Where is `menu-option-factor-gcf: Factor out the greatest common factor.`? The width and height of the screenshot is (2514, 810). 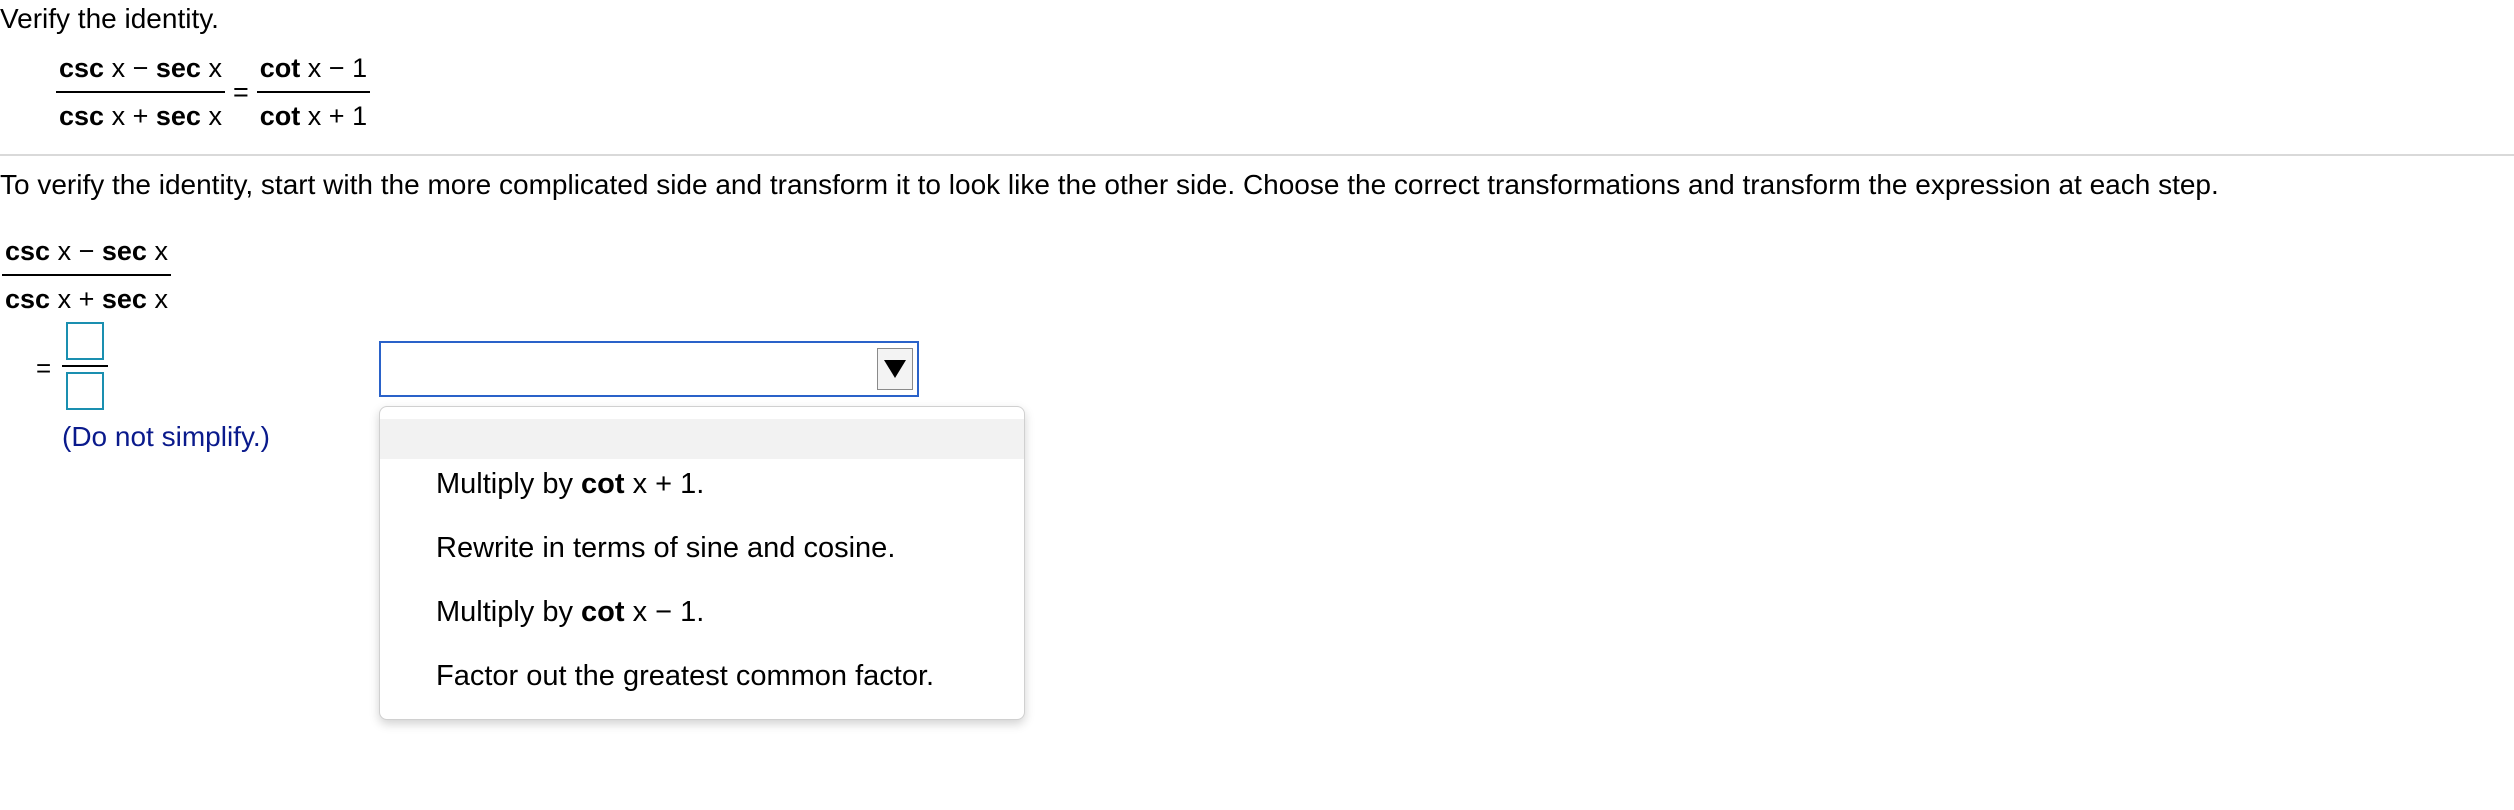
menu-option-factor-gcf: Factor out the greatest common factor. is located at coordinates (685, 676).